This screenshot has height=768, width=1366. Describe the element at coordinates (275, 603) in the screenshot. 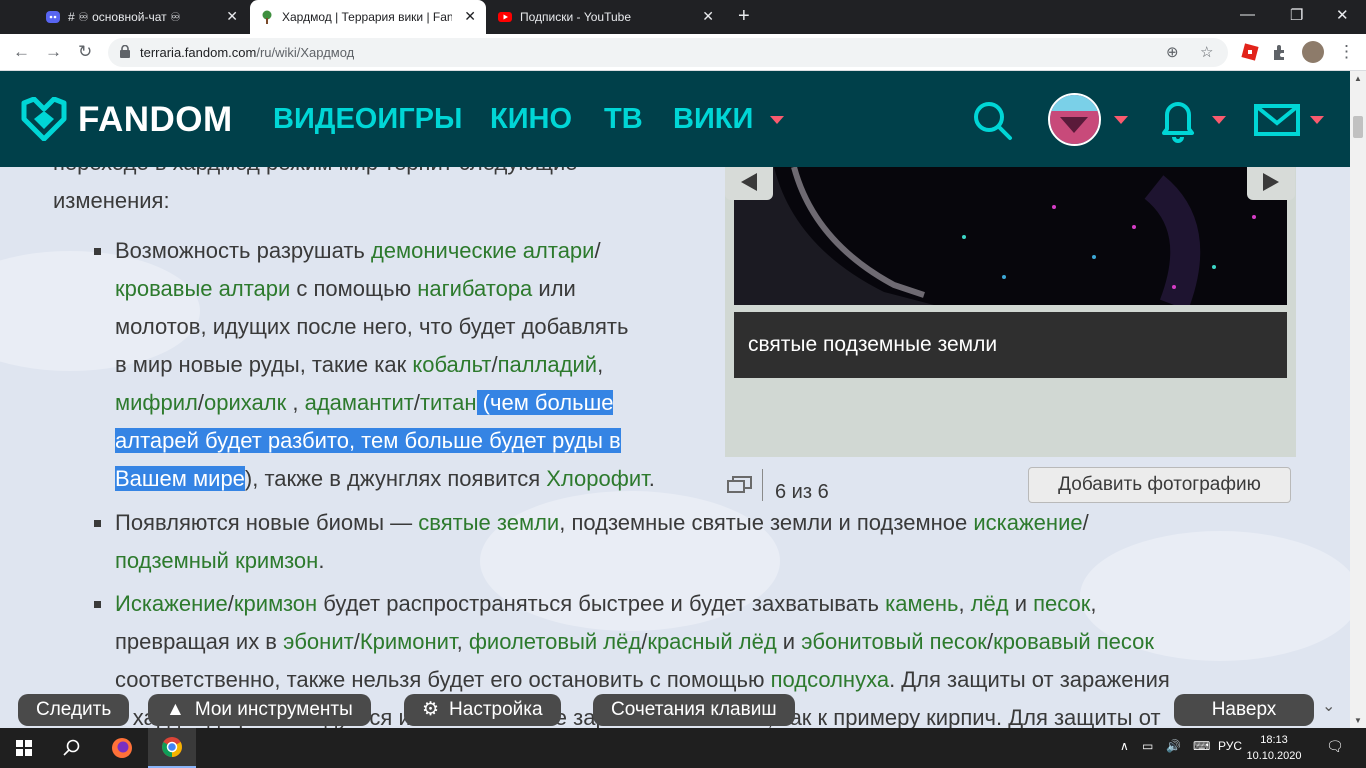

I see `link-crimson: кримзон` at that location.